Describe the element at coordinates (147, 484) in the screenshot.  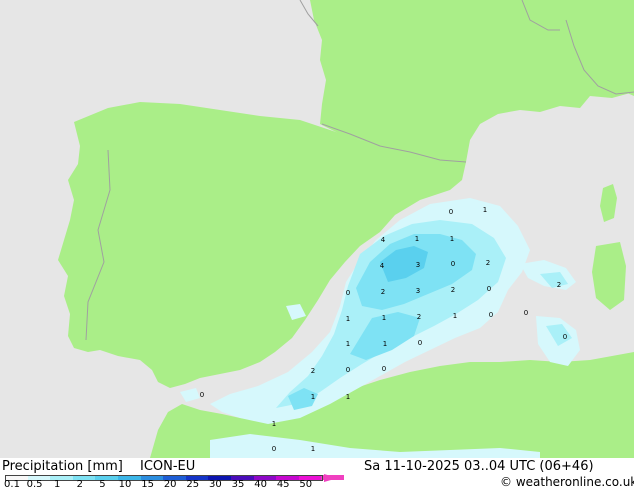
I see `legend-tick-label: 15` at that location.